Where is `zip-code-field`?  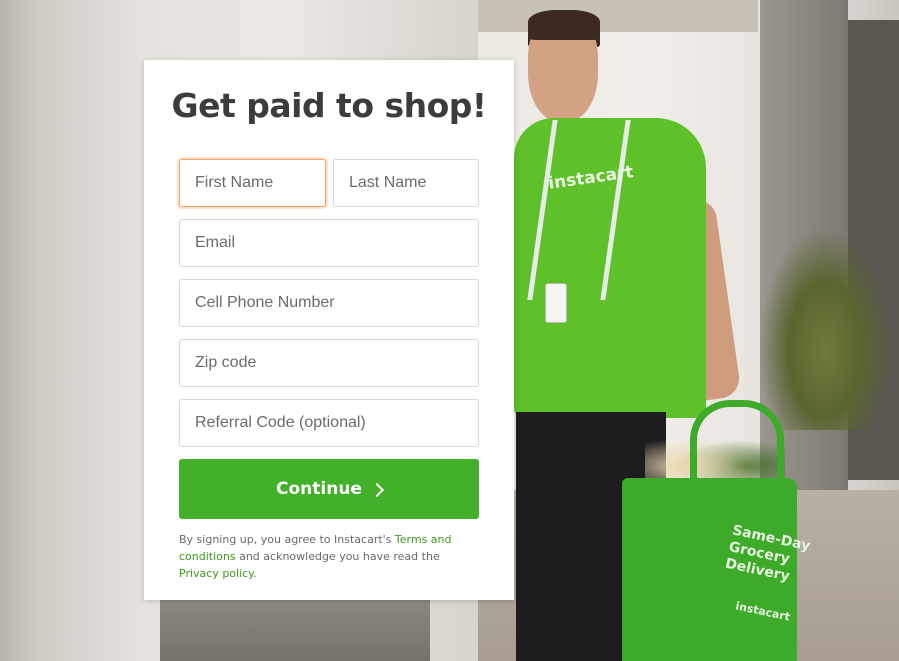
zip-code-field is located at coordinates (329, 363).